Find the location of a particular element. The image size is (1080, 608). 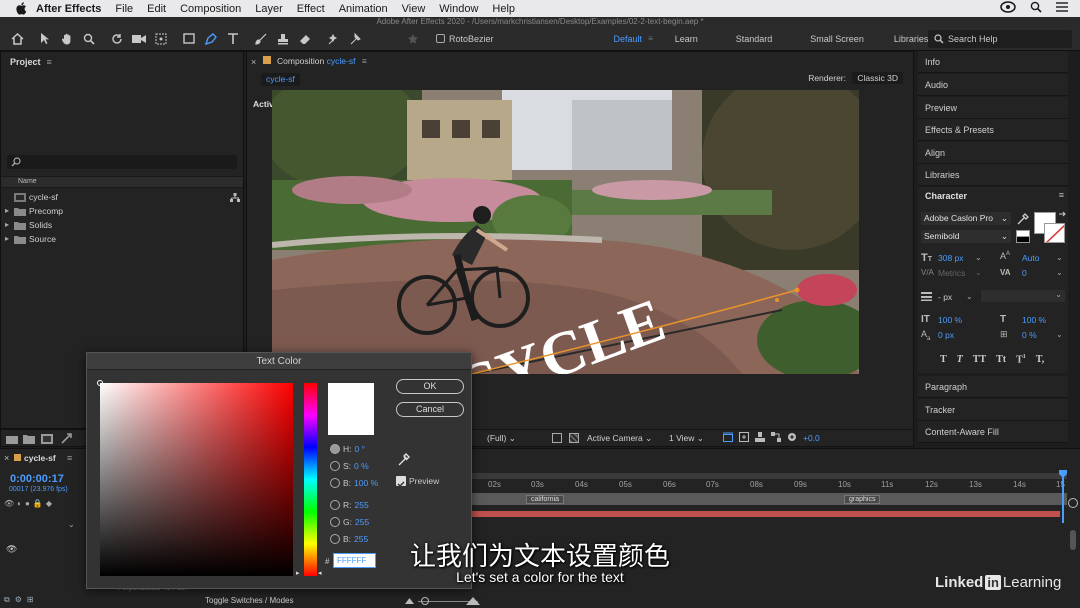

faux-bold-button: T is located at coordinates (943, 359).